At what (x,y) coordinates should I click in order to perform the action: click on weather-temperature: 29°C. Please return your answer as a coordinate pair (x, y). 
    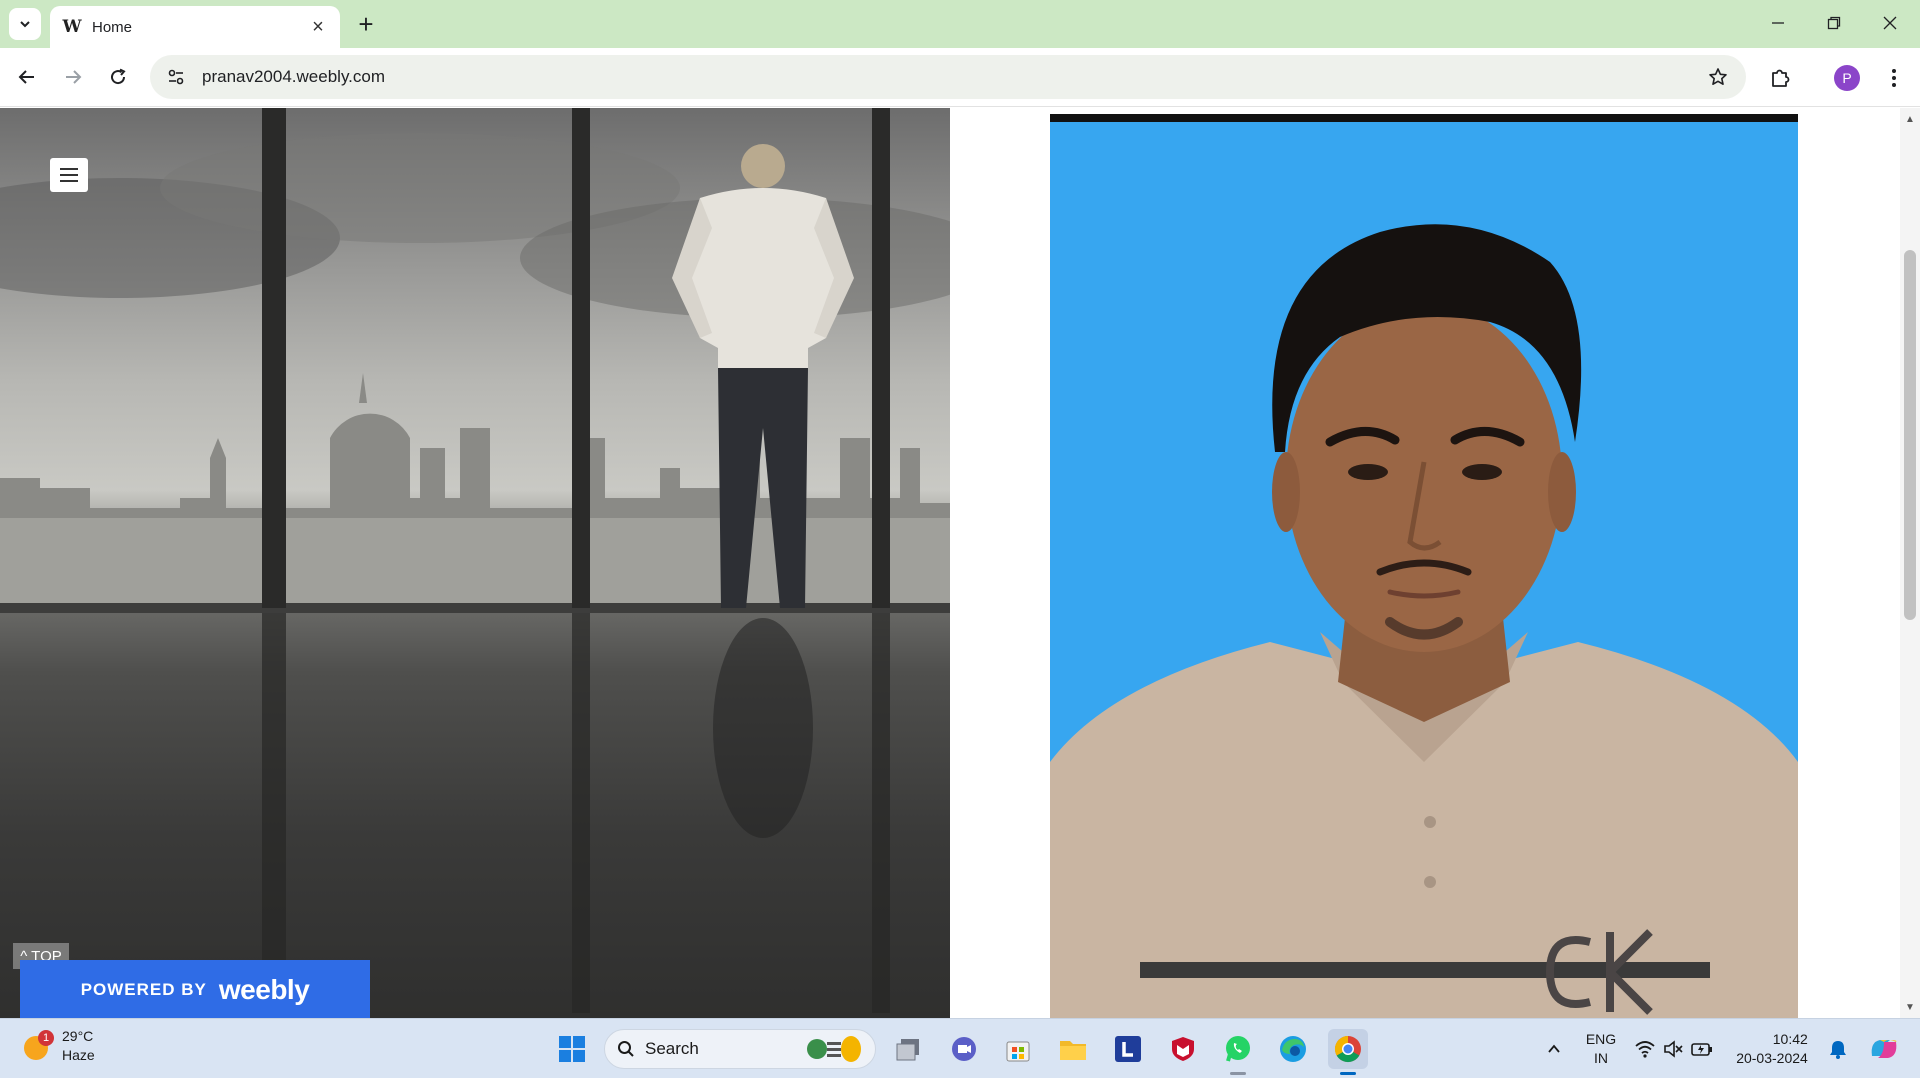
    Looking at the image, I should click on (78, 1036).